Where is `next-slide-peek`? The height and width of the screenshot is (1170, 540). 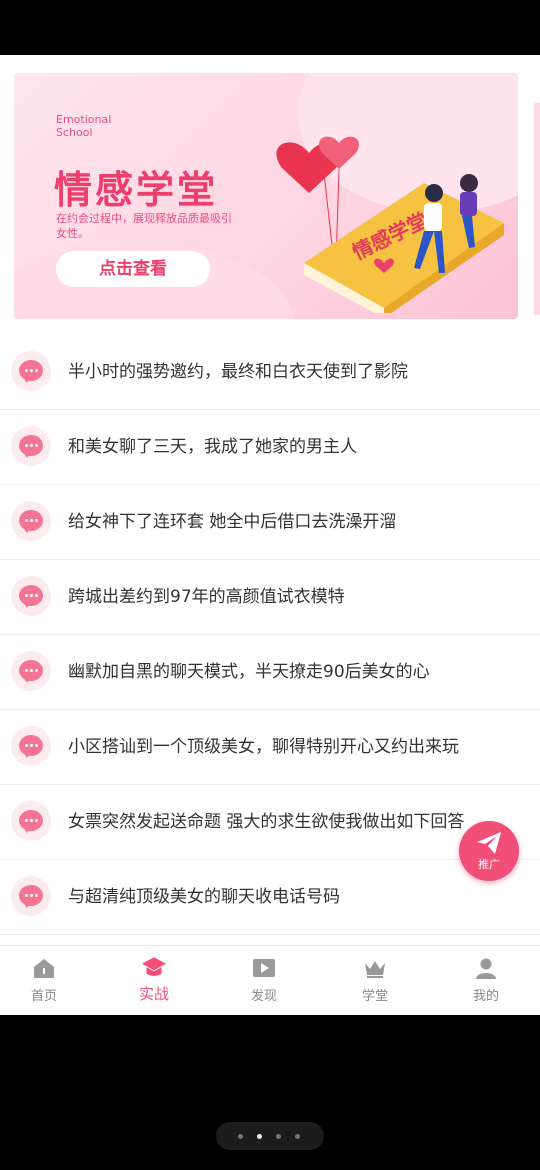 next-slide-peek is located at coordinates (537, 209).